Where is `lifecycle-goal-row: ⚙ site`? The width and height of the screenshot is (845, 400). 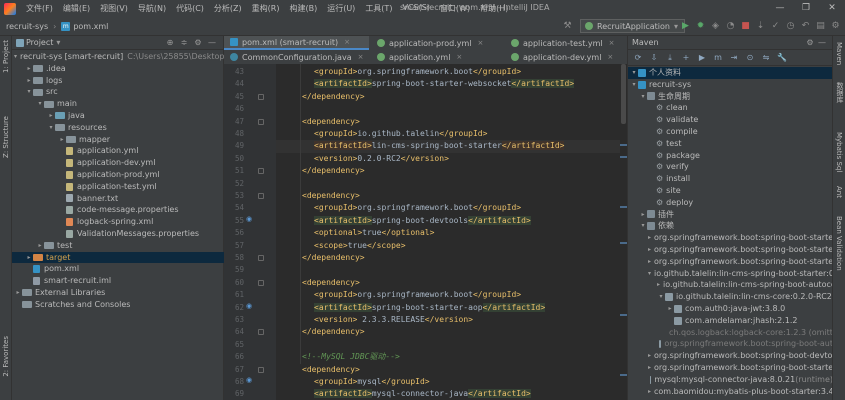
lifecycle-goal-row: ⚙ site is located at coordinates (730, 191).